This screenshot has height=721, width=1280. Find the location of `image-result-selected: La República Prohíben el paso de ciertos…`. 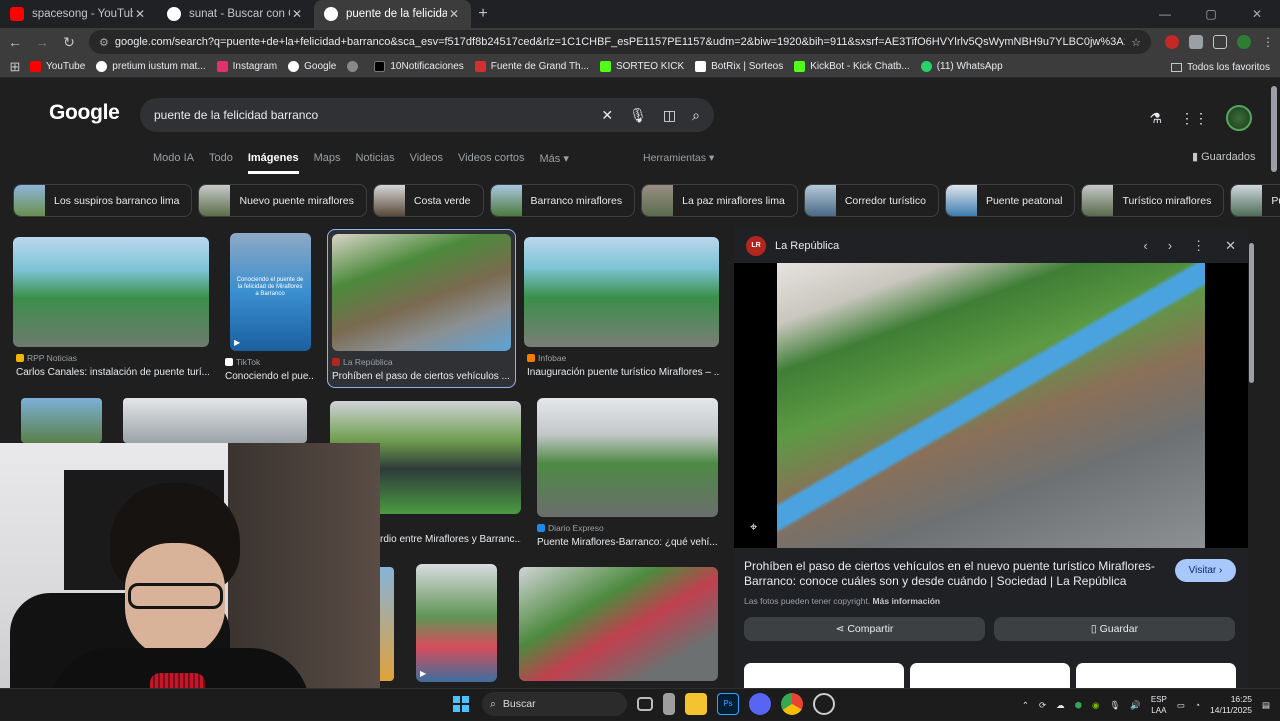

image-result-selected: La República Prohíben el paso de ciertos… is located at coordinates (421, 308).